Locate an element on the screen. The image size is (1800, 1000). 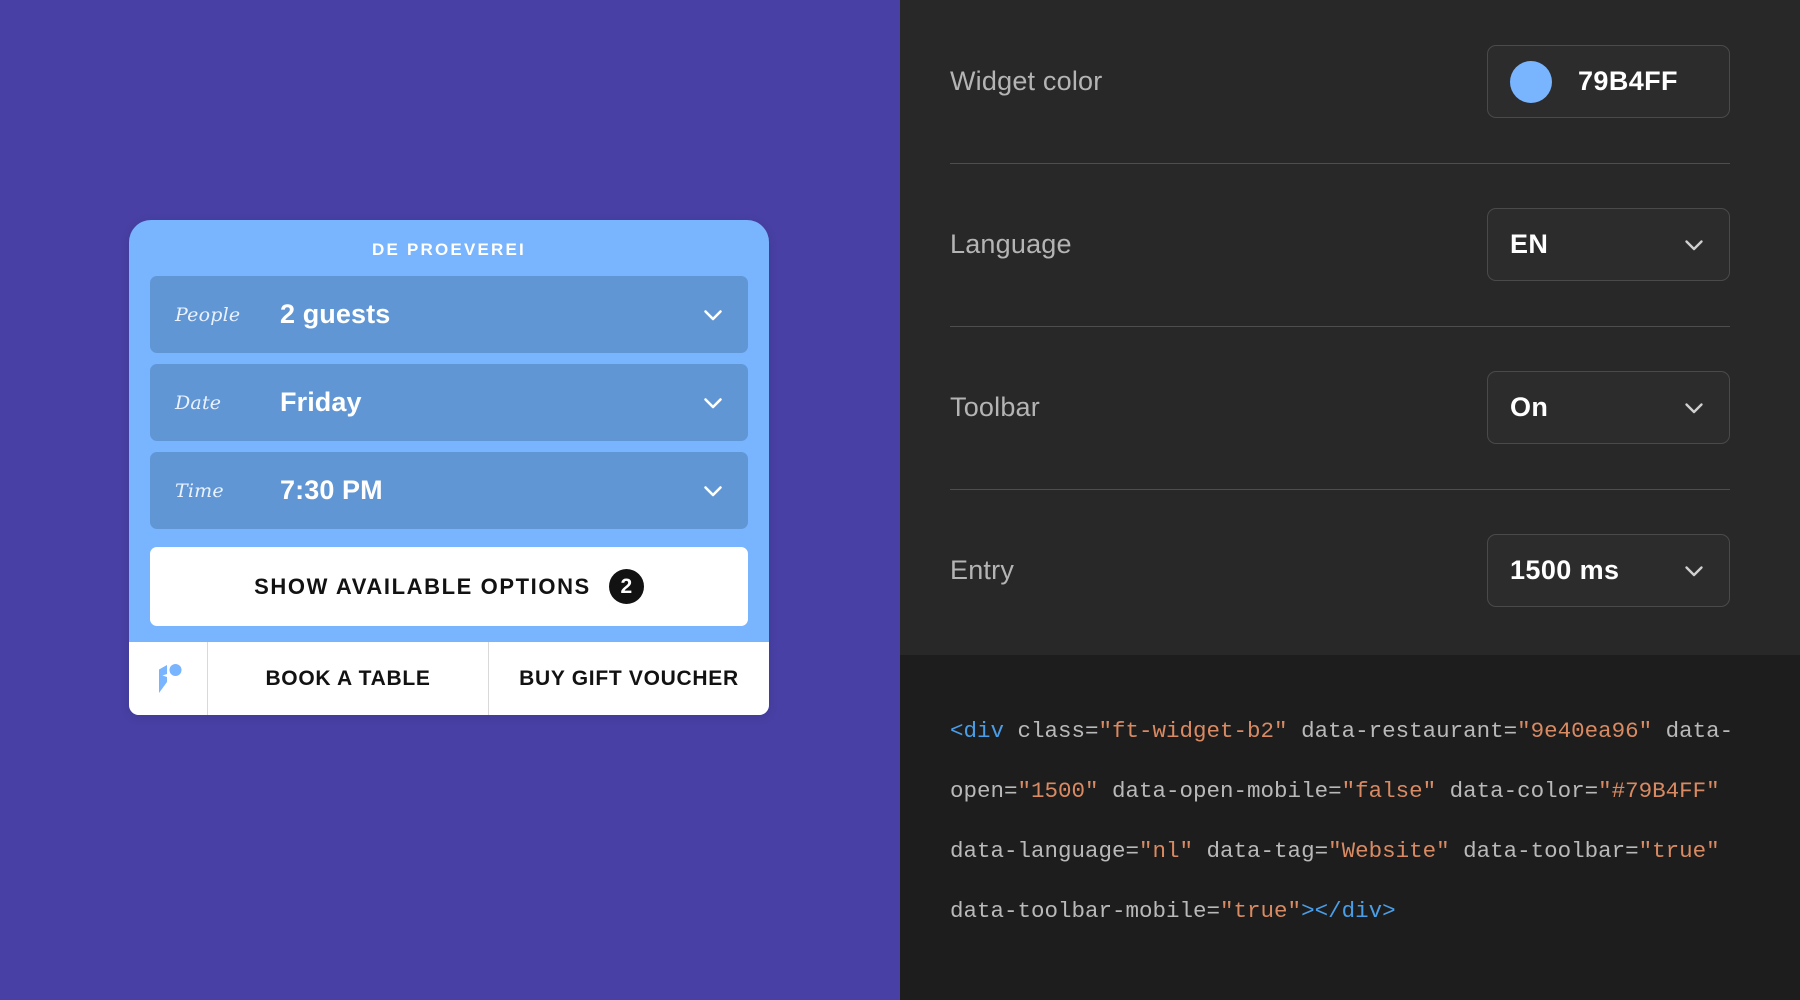
code-token: "ft-widget-b2" is located at coordinates (1193, 731).